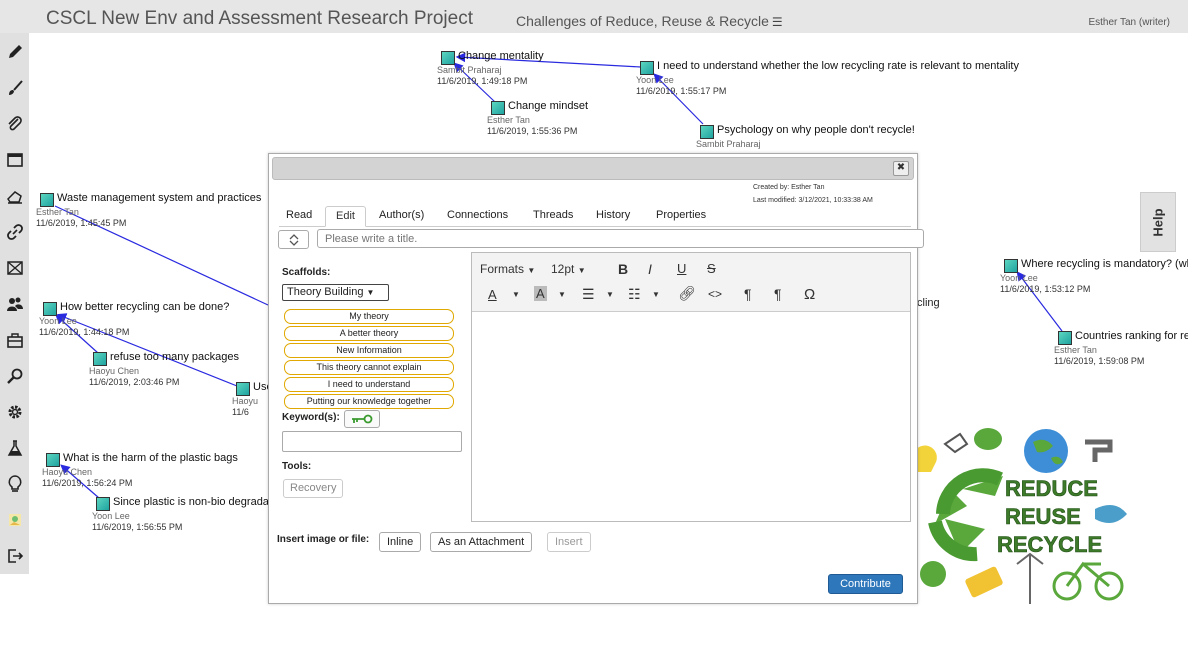 The image size is (1188, 650). I want to click on note-title: How better recycling can be done?, so click(144, 307).